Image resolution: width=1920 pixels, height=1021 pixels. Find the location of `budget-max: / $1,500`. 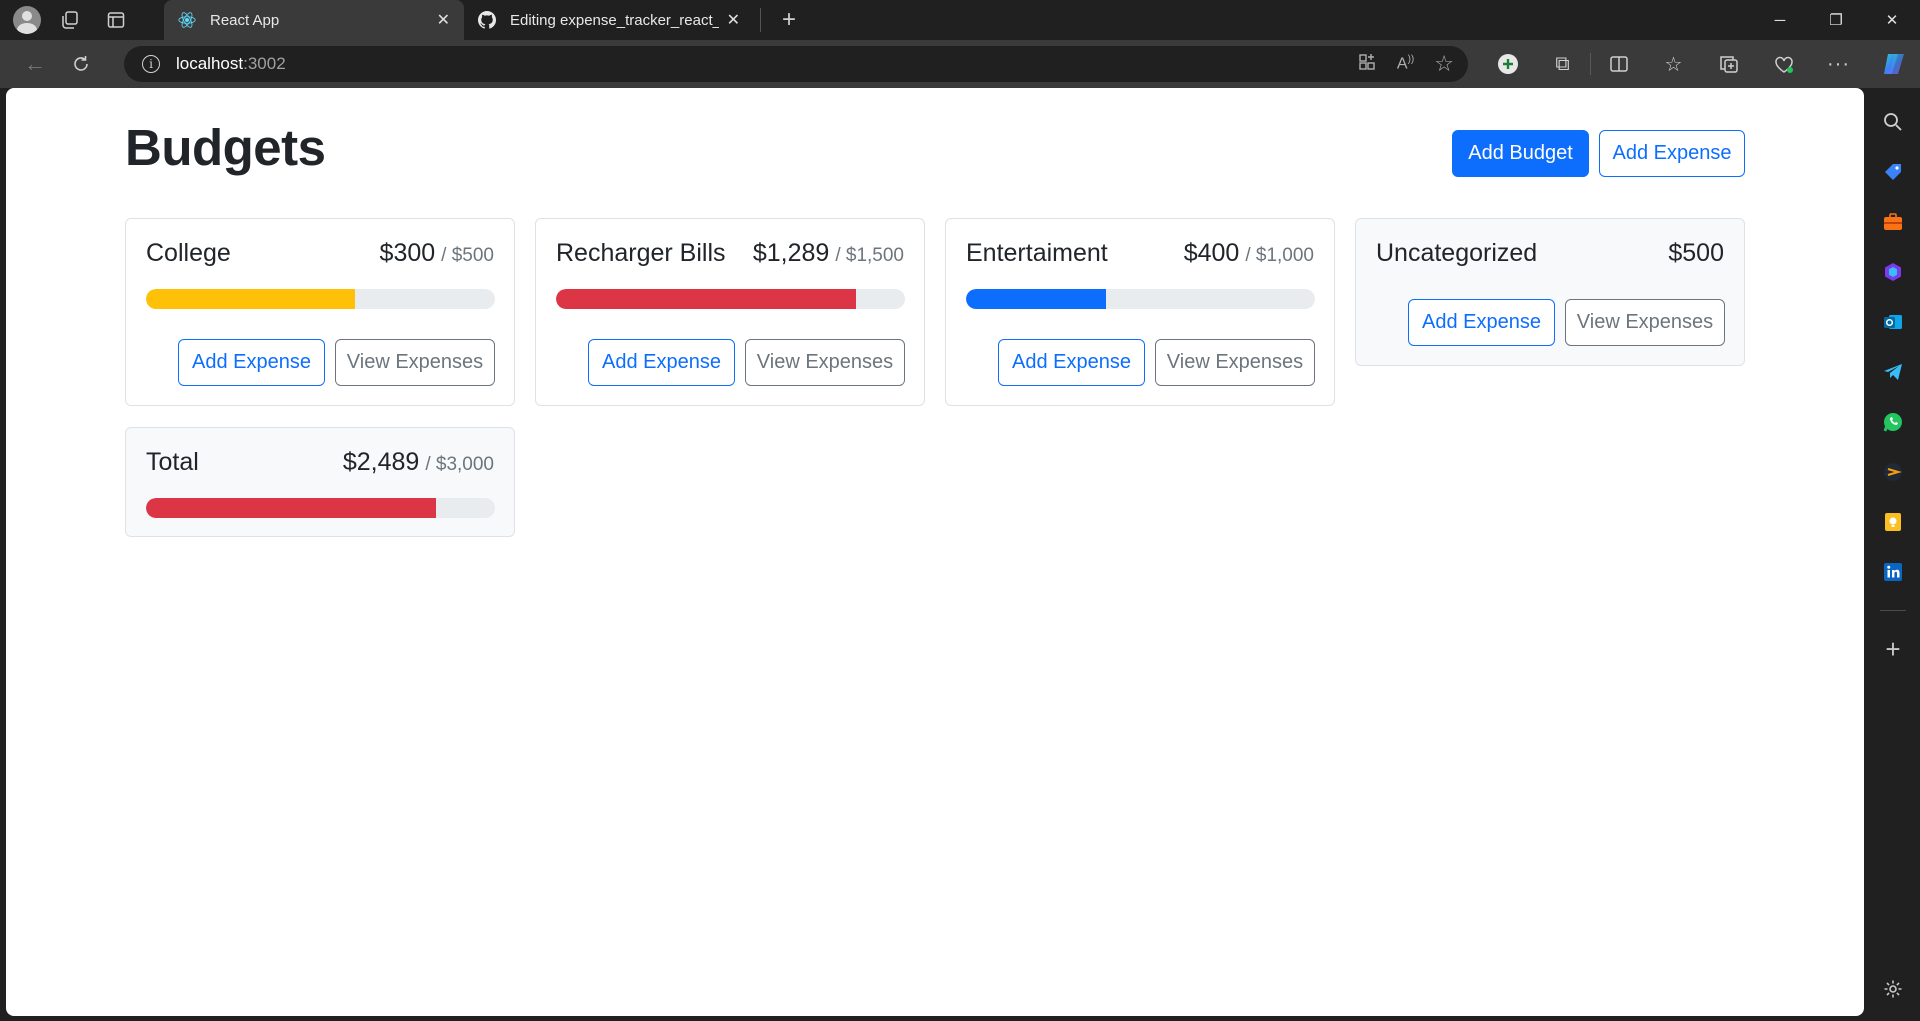

budget-max: / $1,500 is located at coordinates (869, 255).